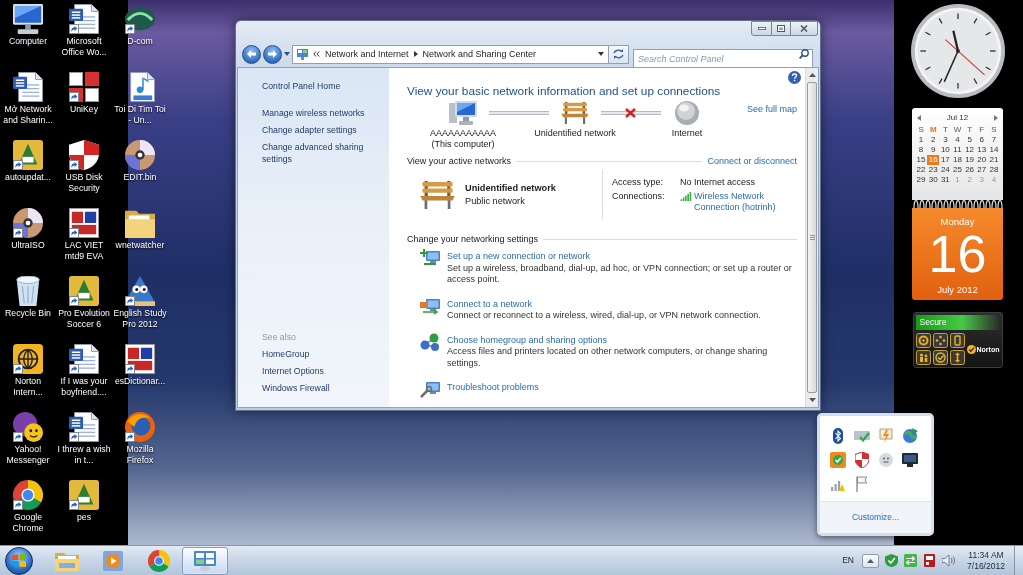 This screenshot has width=1023, height=575. What do you see at coordinates (981, 160) in the screenshot?
I see `calendar-day: 20` at bounding box center [981, 160].